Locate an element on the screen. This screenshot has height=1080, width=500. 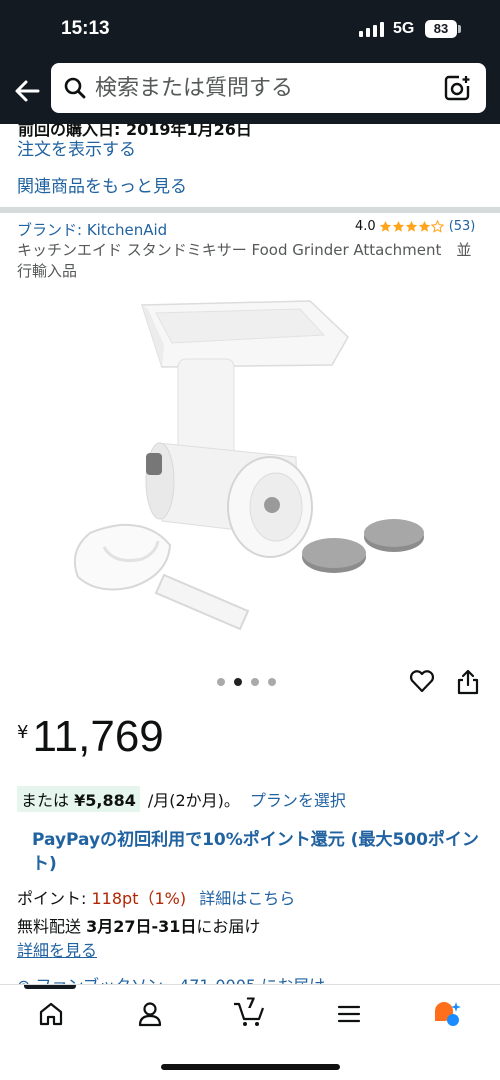
installment-highlight: または ¥5,884 is located at coordinates (78, 799).